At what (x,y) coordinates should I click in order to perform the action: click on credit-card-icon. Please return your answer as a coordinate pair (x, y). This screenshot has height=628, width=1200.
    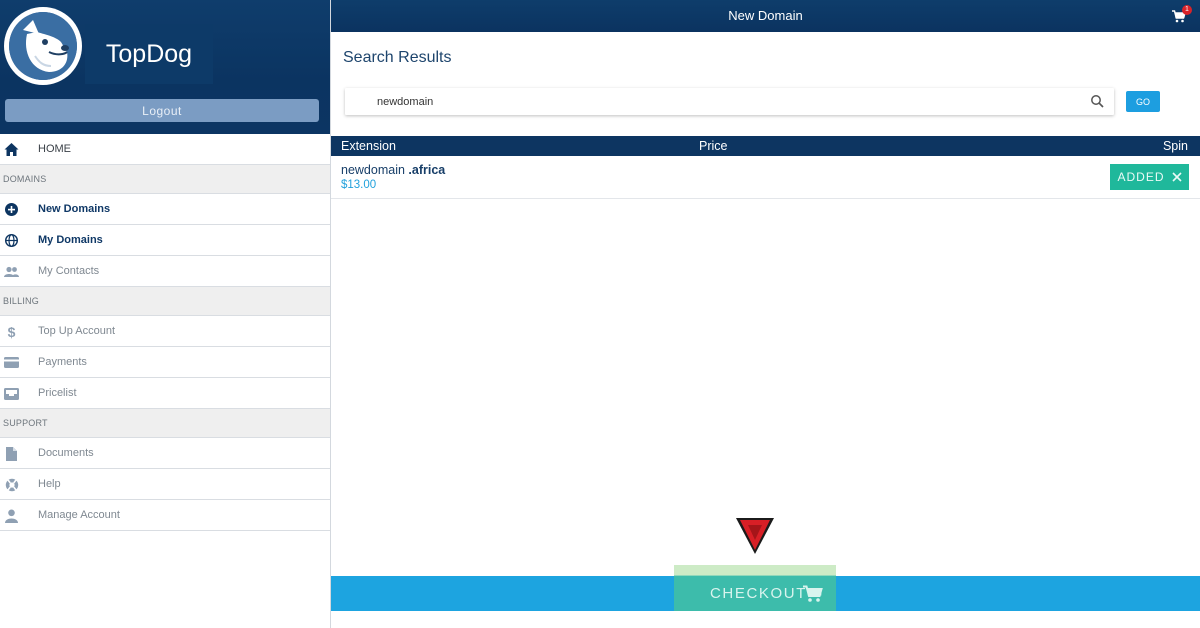
    Looking at the image, I should click on (11, 362).